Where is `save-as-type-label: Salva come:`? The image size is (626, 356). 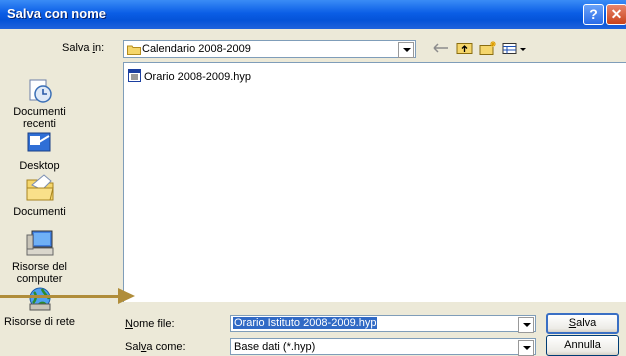
save-as-type-label: Salva come: is located at coordinates (155, 347).